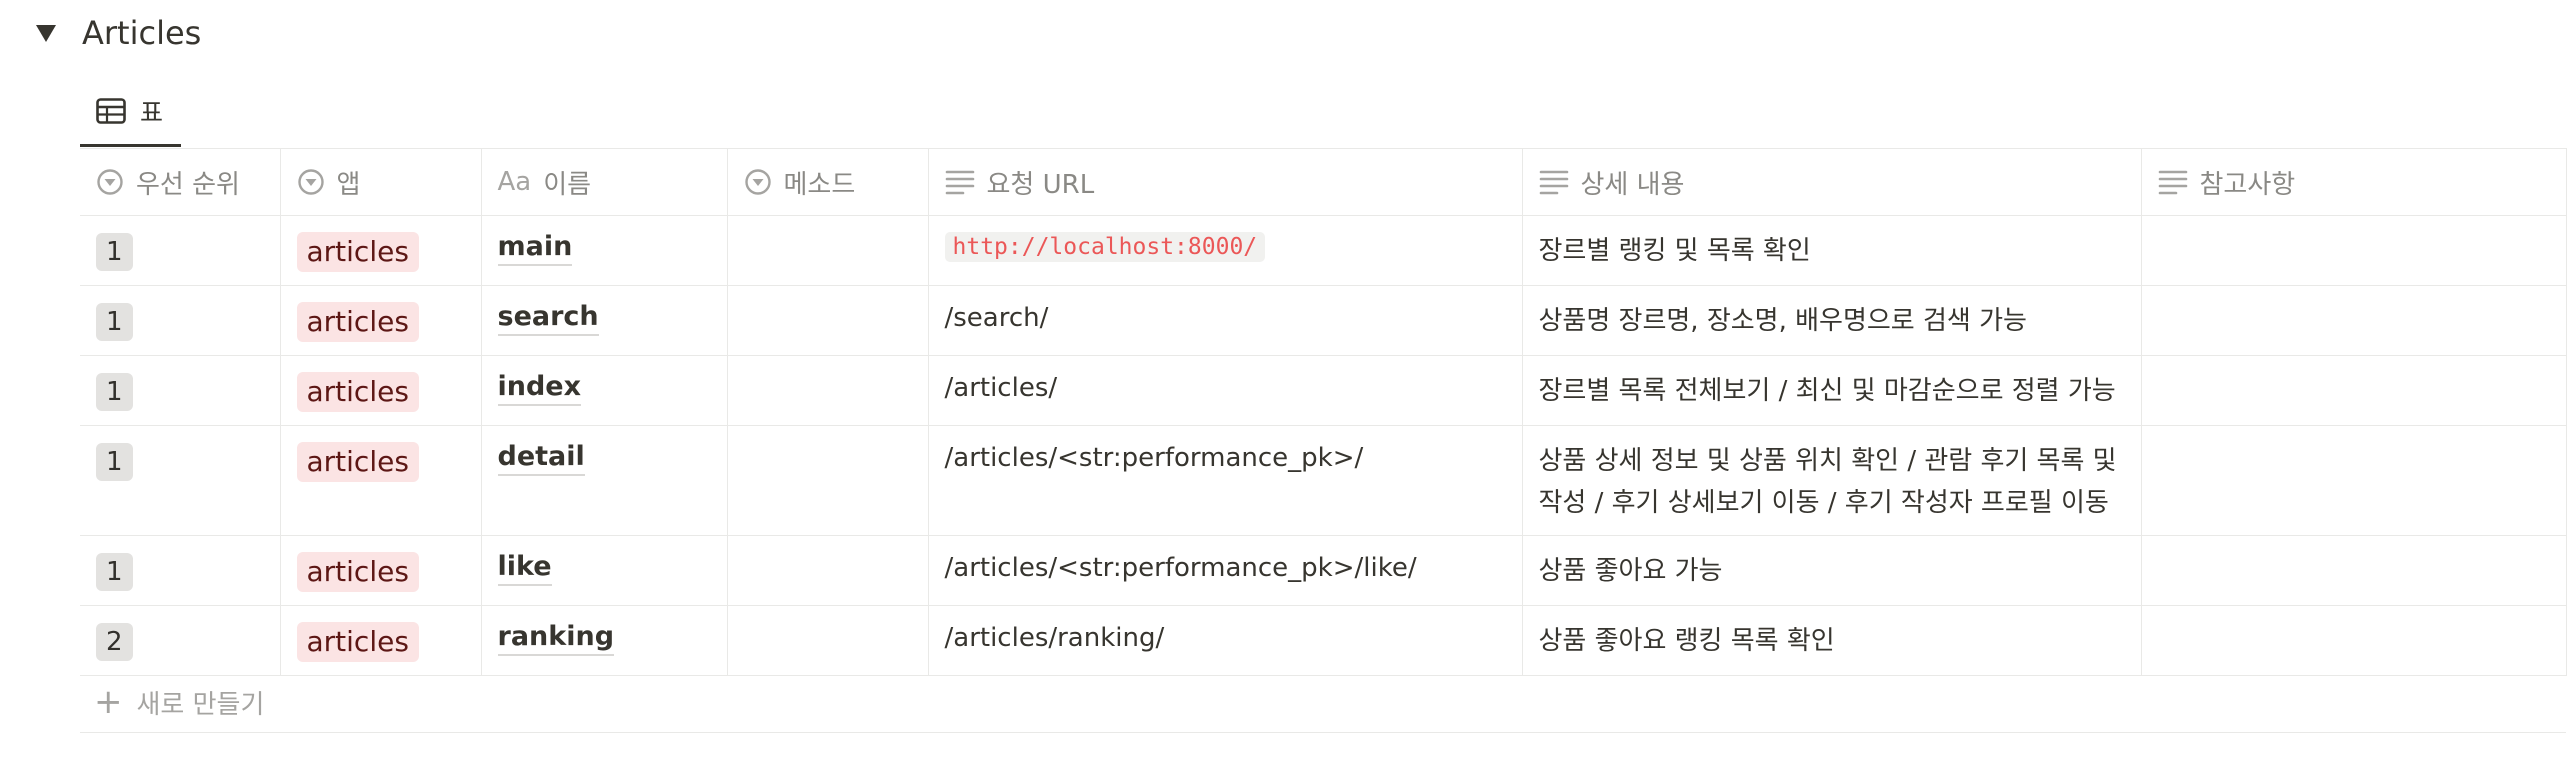 This screenshot has height=776, width=2574. I want to click on url-text: /articles/, so click(1001, 388).